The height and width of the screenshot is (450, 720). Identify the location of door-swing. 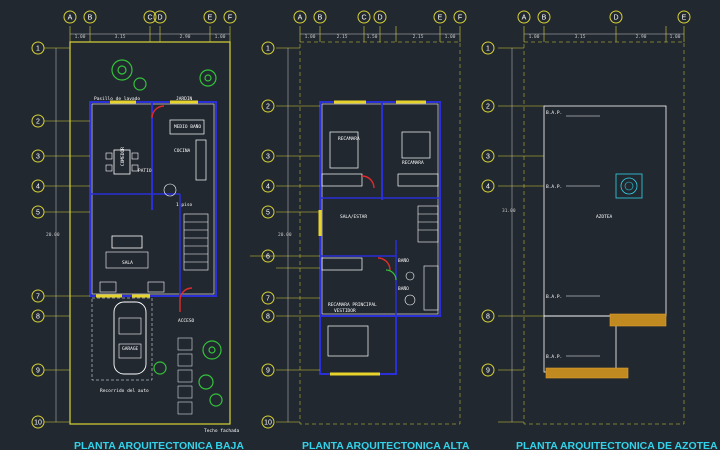
(384, 264).